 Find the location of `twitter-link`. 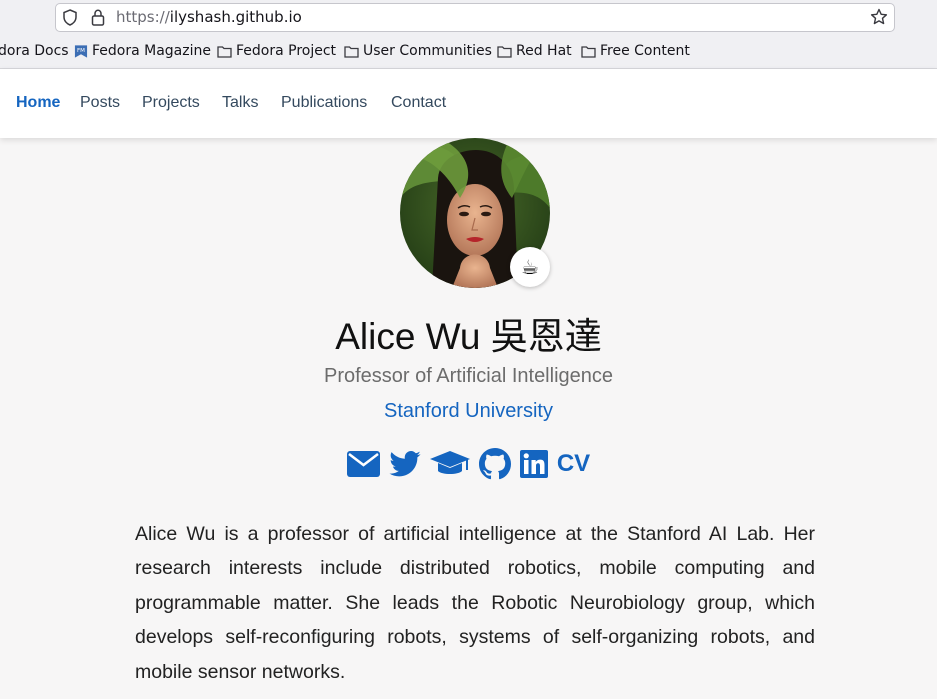

twitter-link is located at coordinates (405, 464).